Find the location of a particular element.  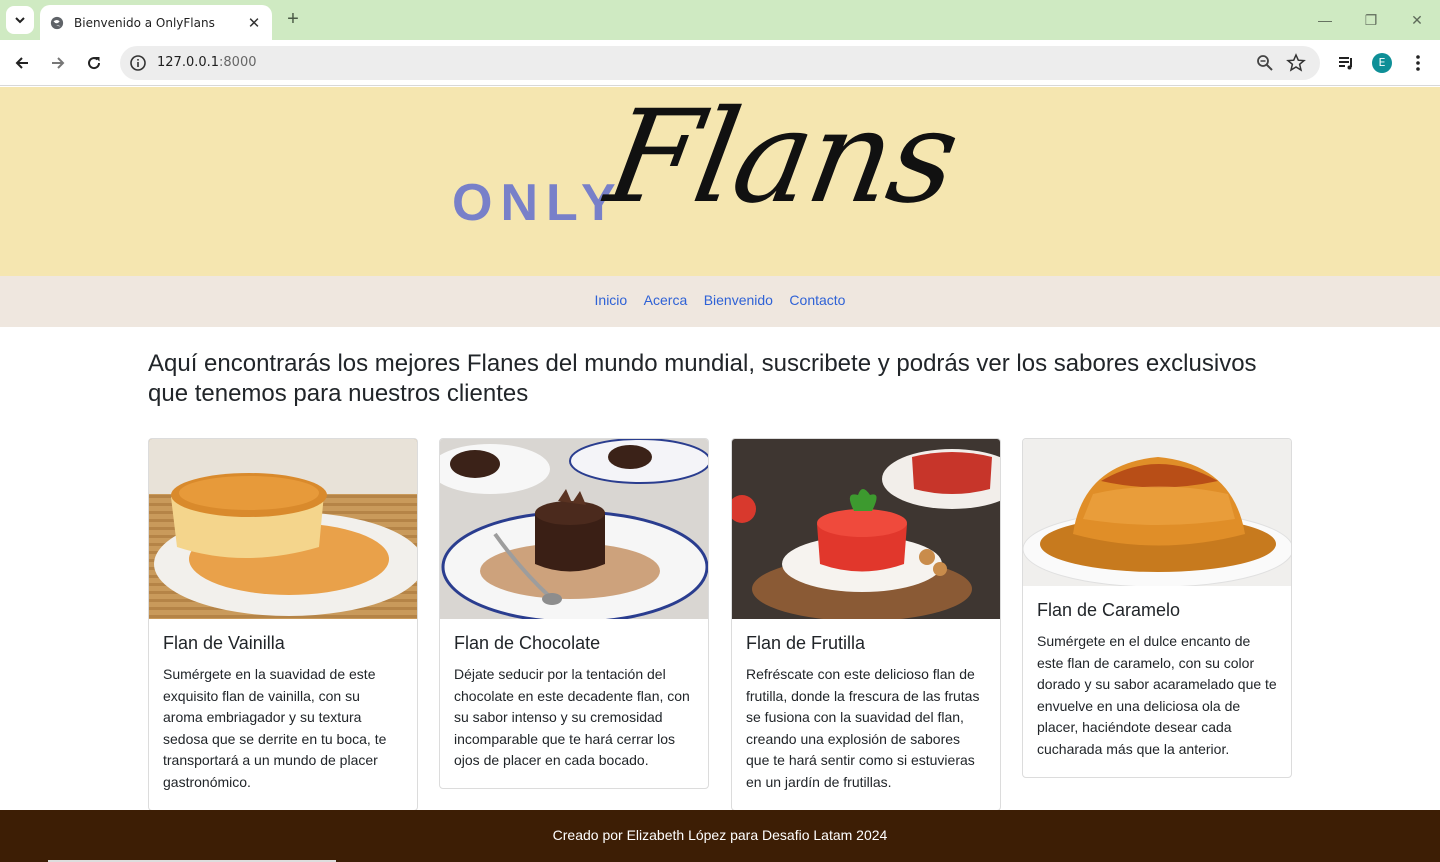

restore-icon: ❐ is located at coordinates (1371, 20).